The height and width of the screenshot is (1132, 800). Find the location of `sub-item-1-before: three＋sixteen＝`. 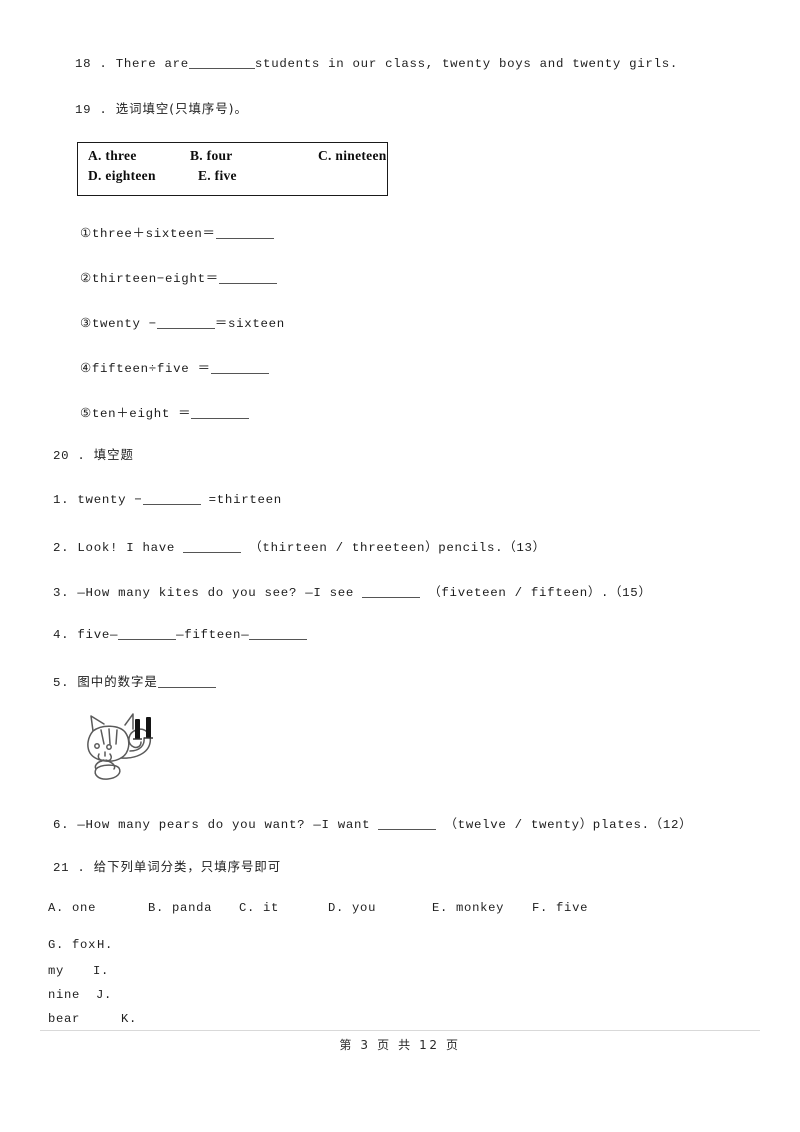

sub-item-1-before: three＋sixteen＝ is located at coordinates (153, 234).